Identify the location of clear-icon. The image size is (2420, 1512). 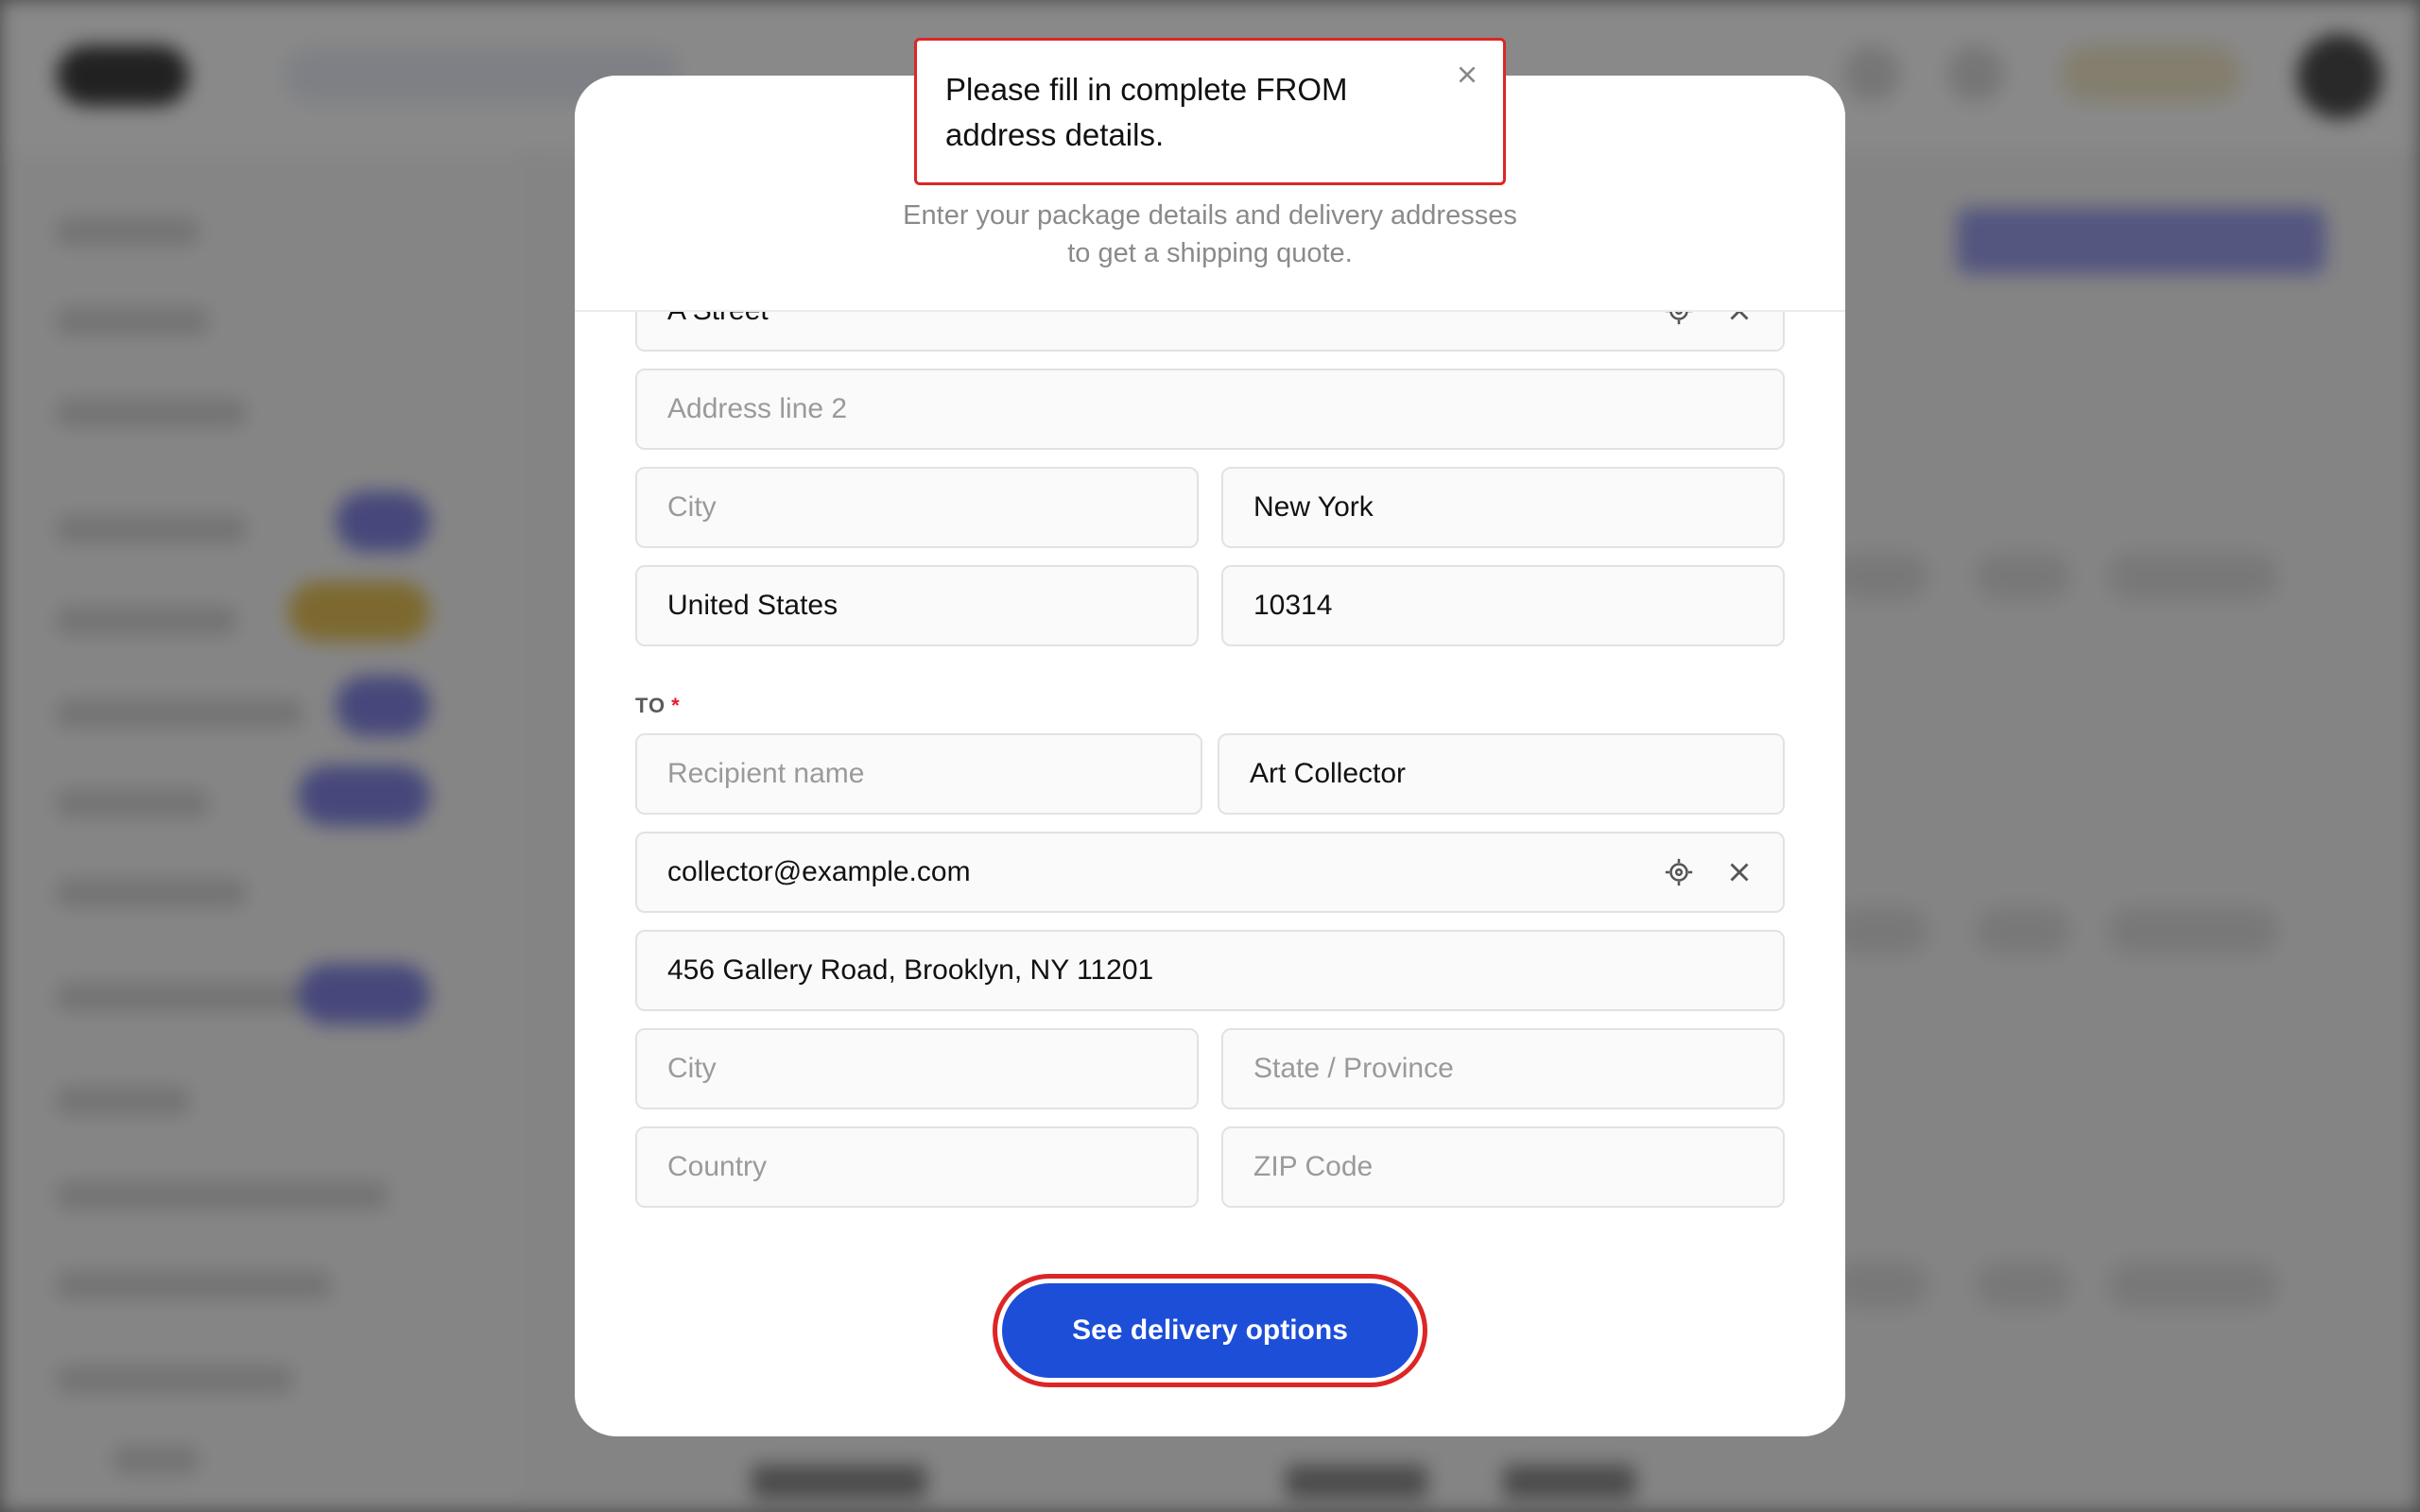
(1739, 872).